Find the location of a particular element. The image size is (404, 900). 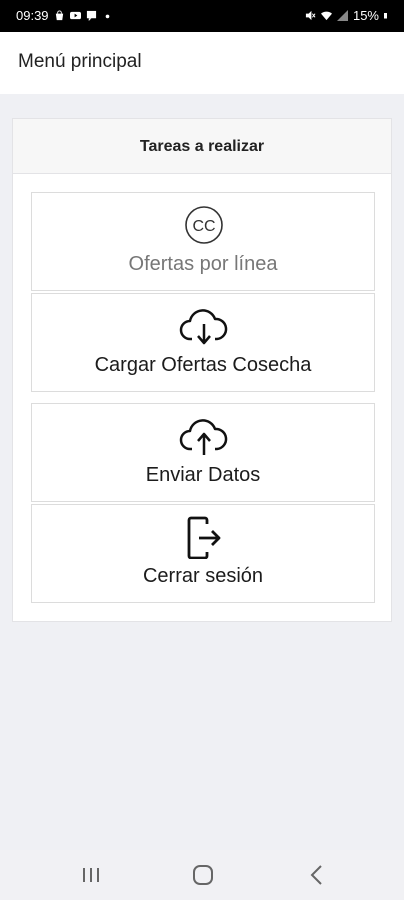

task-cerrar-sesion: Cerrar sesión is located at coordinates (203, 553).